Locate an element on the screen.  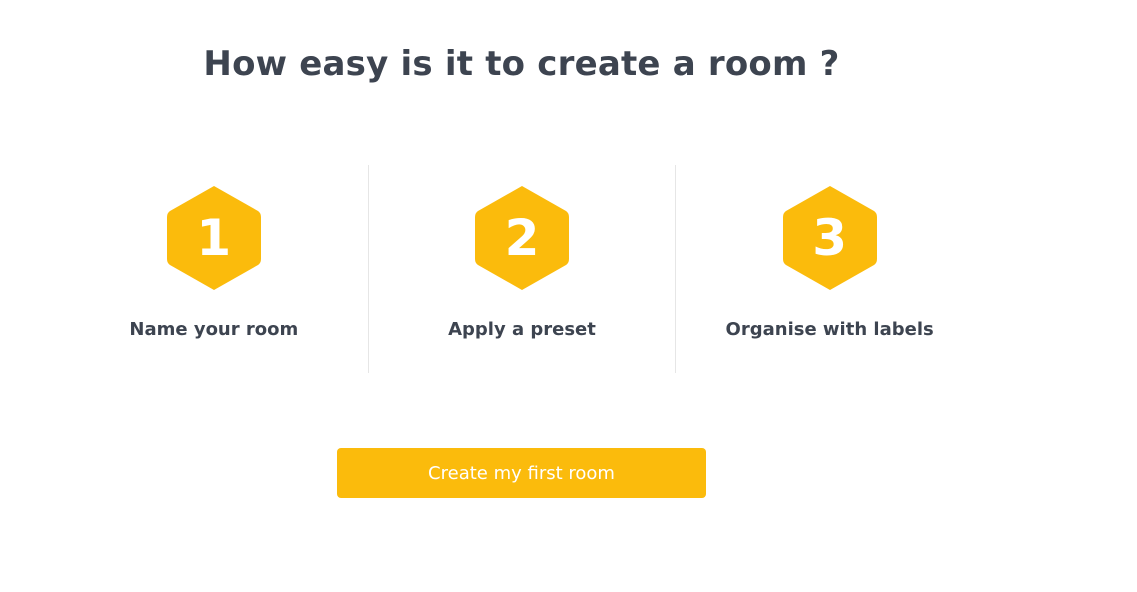
step-label: Organise with labels is located at coordinates (829, 329).